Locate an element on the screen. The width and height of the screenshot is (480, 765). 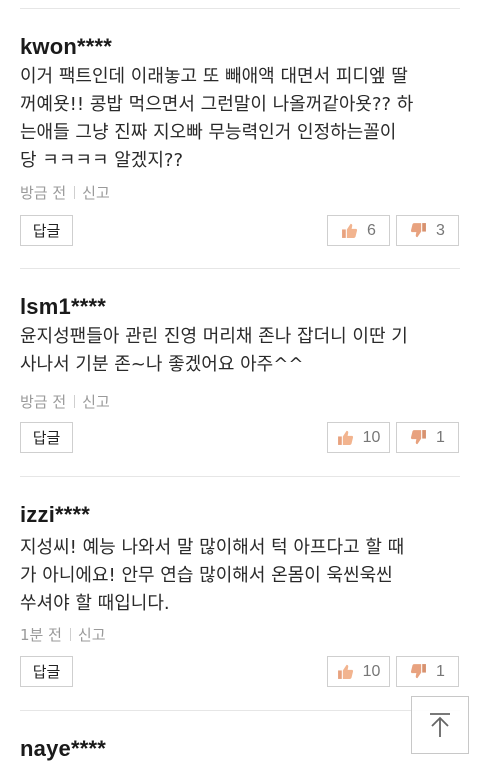
comment-author: naye**** is located at coordinates (63, 748).